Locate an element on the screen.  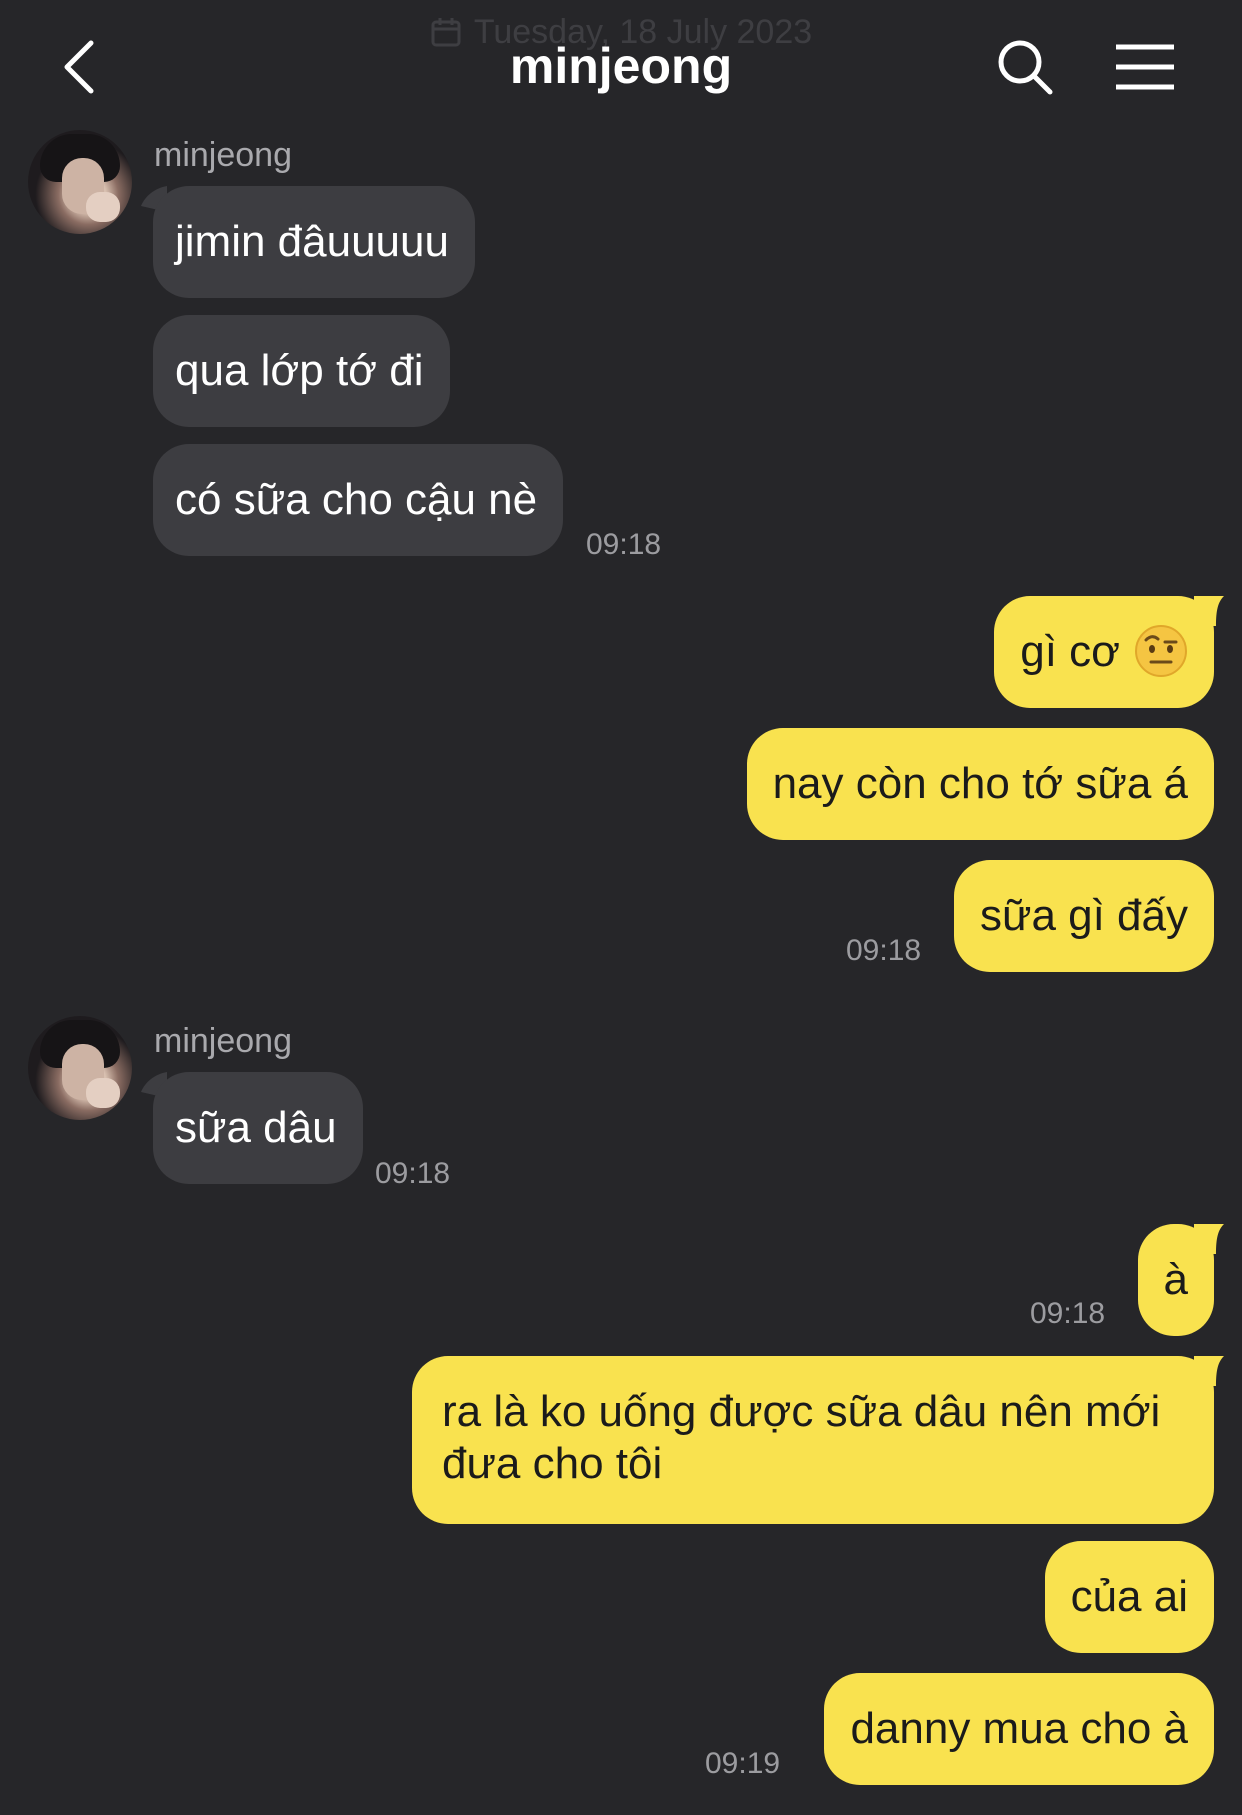
incoming-message: sữa dâu is located at coordinates (258, 1128).